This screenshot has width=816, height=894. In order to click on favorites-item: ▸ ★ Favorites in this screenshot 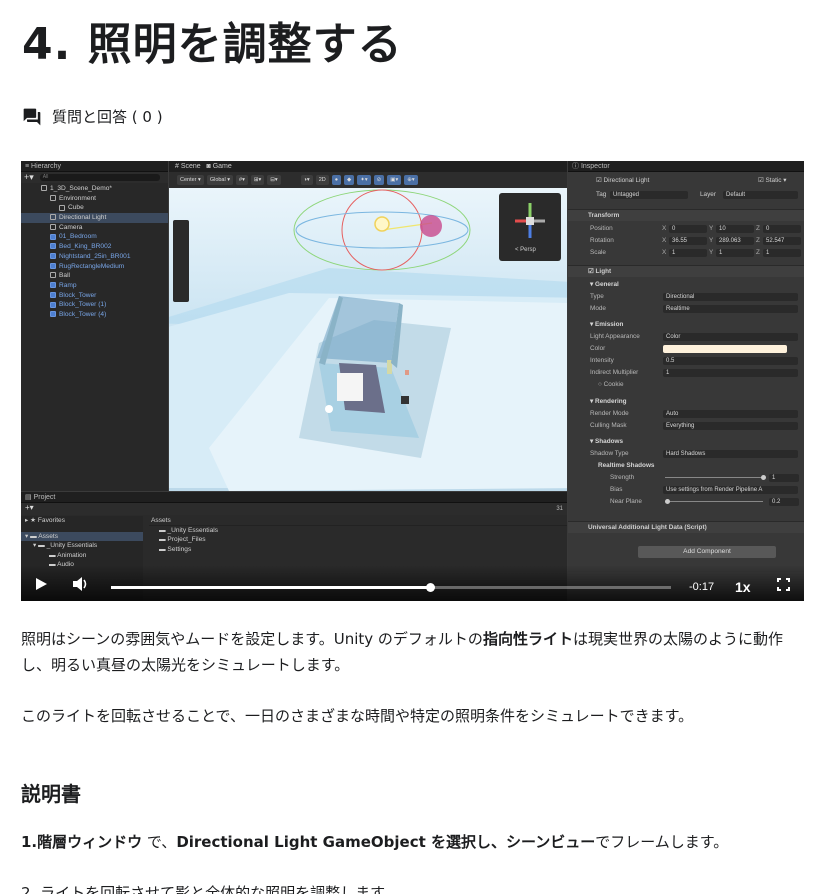, I will do `click(45, 520)`.